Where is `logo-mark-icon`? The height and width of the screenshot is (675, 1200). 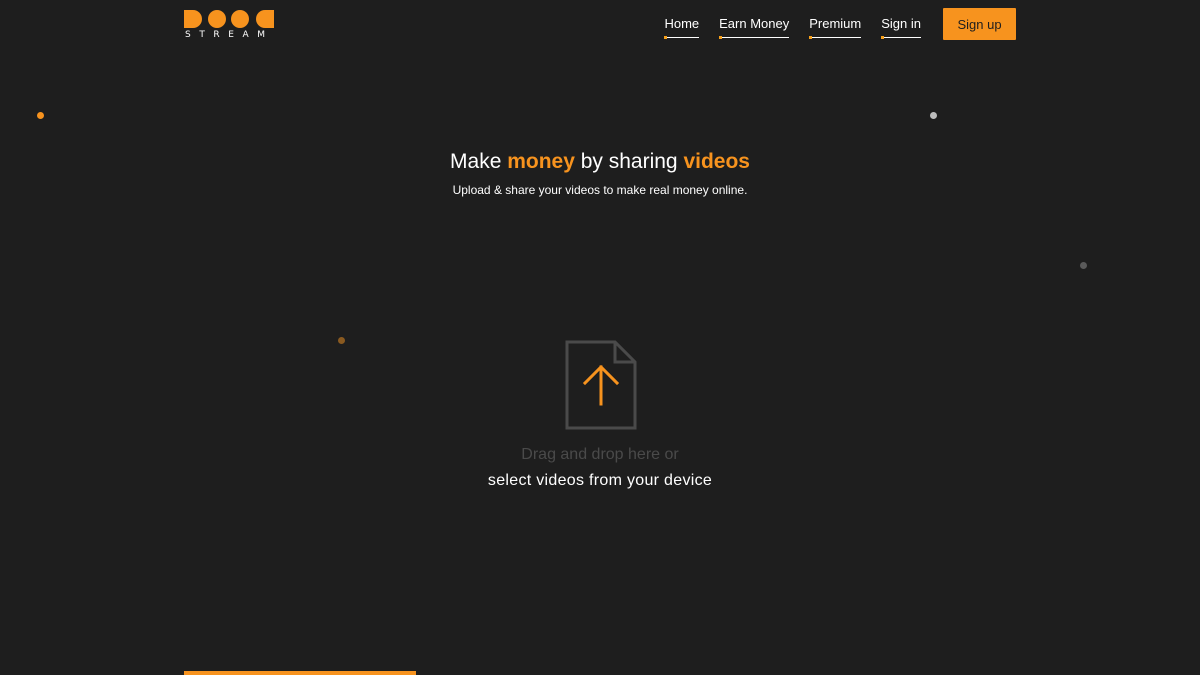 logo-mark-icon is located at coordinates (229, 19).